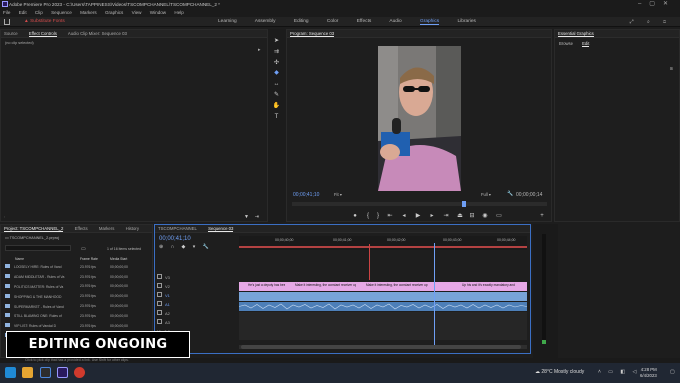 The image size is (680, 383). I want to click on project-search-input, so click(38, 248).